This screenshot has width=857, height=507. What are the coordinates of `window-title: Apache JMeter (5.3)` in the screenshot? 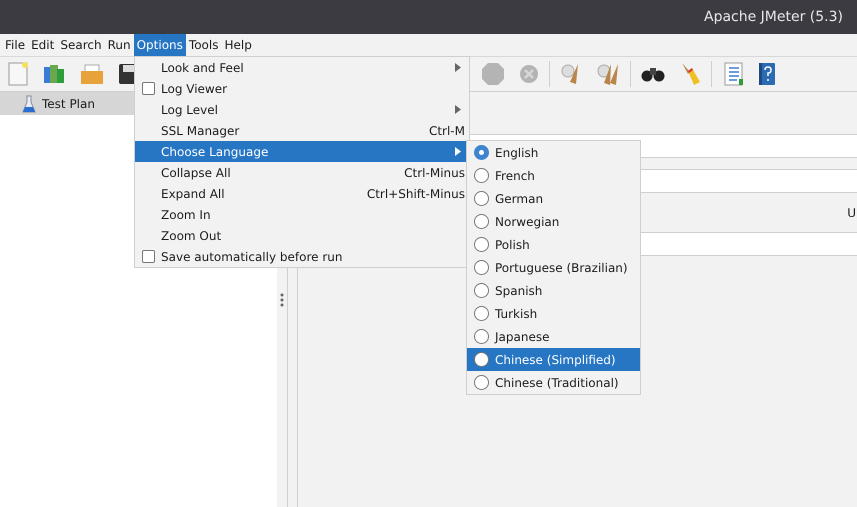 It's located at (773, 17).